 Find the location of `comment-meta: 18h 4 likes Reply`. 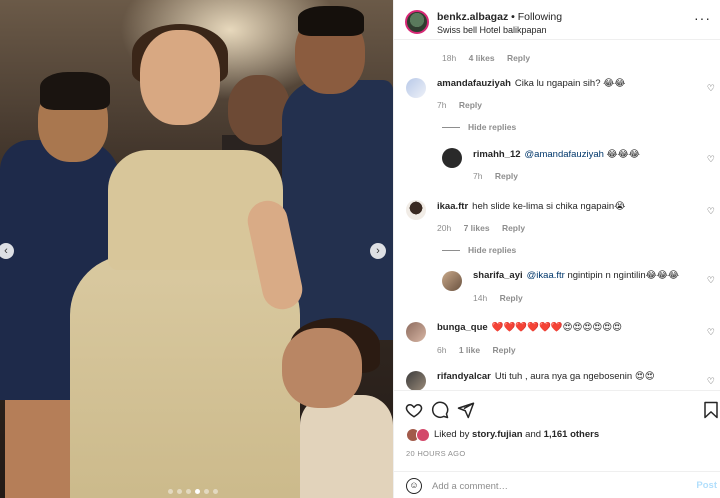

comment-meta: 18h 4 likes Reply is located at coordinates (486, 58).